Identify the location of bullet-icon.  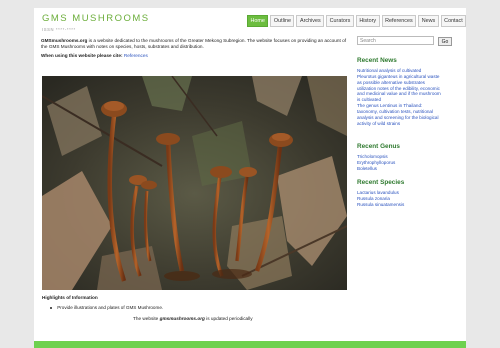
(51, 307).